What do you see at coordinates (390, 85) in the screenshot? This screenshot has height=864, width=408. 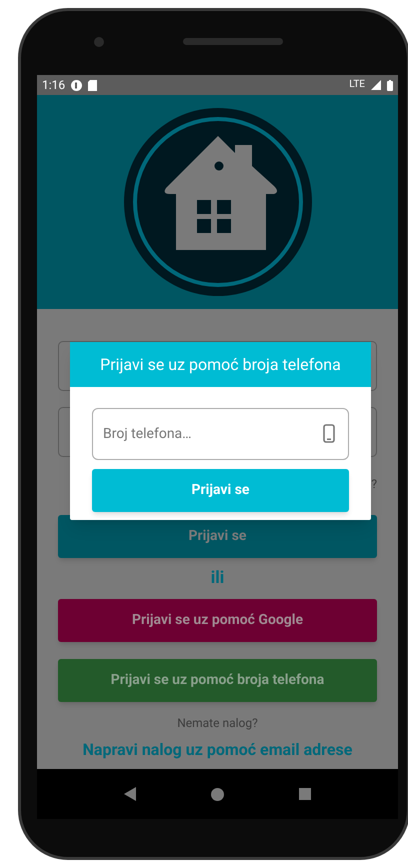 I see `battery-icon` at bounding box center [390, 85].